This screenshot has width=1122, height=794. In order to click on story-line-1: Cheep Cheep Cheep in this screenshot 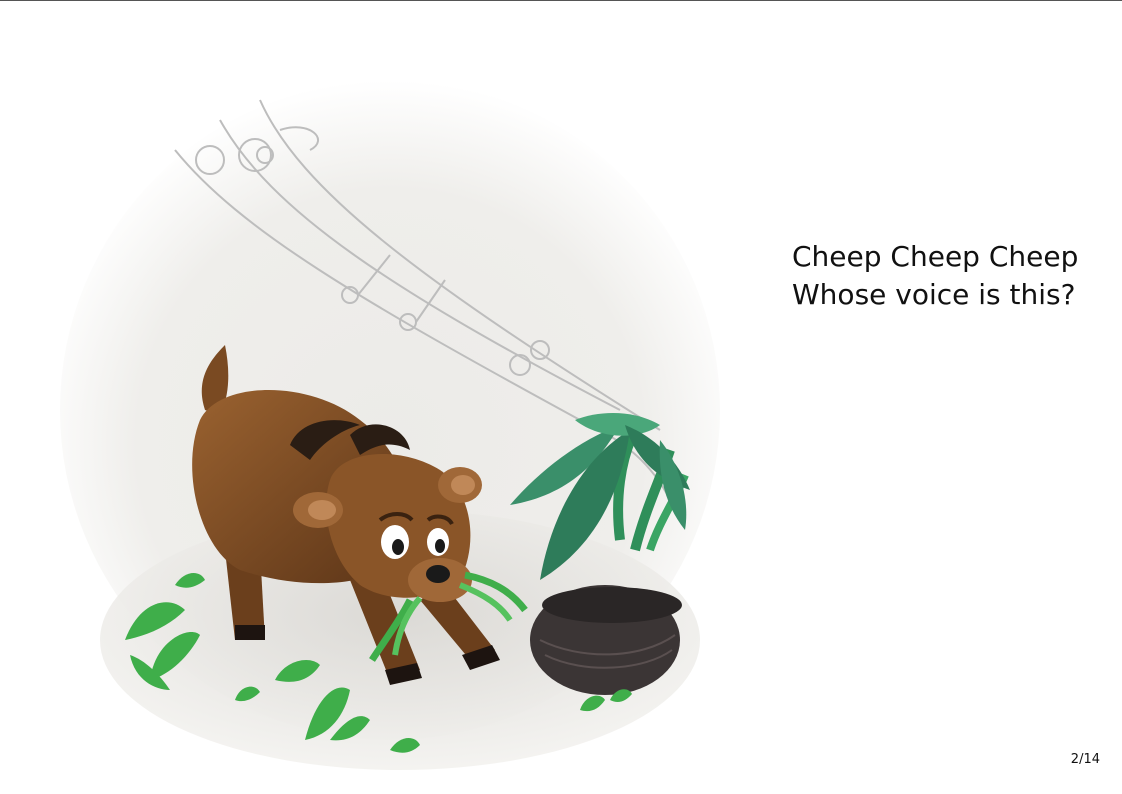, I will do `click(935, 256)`.